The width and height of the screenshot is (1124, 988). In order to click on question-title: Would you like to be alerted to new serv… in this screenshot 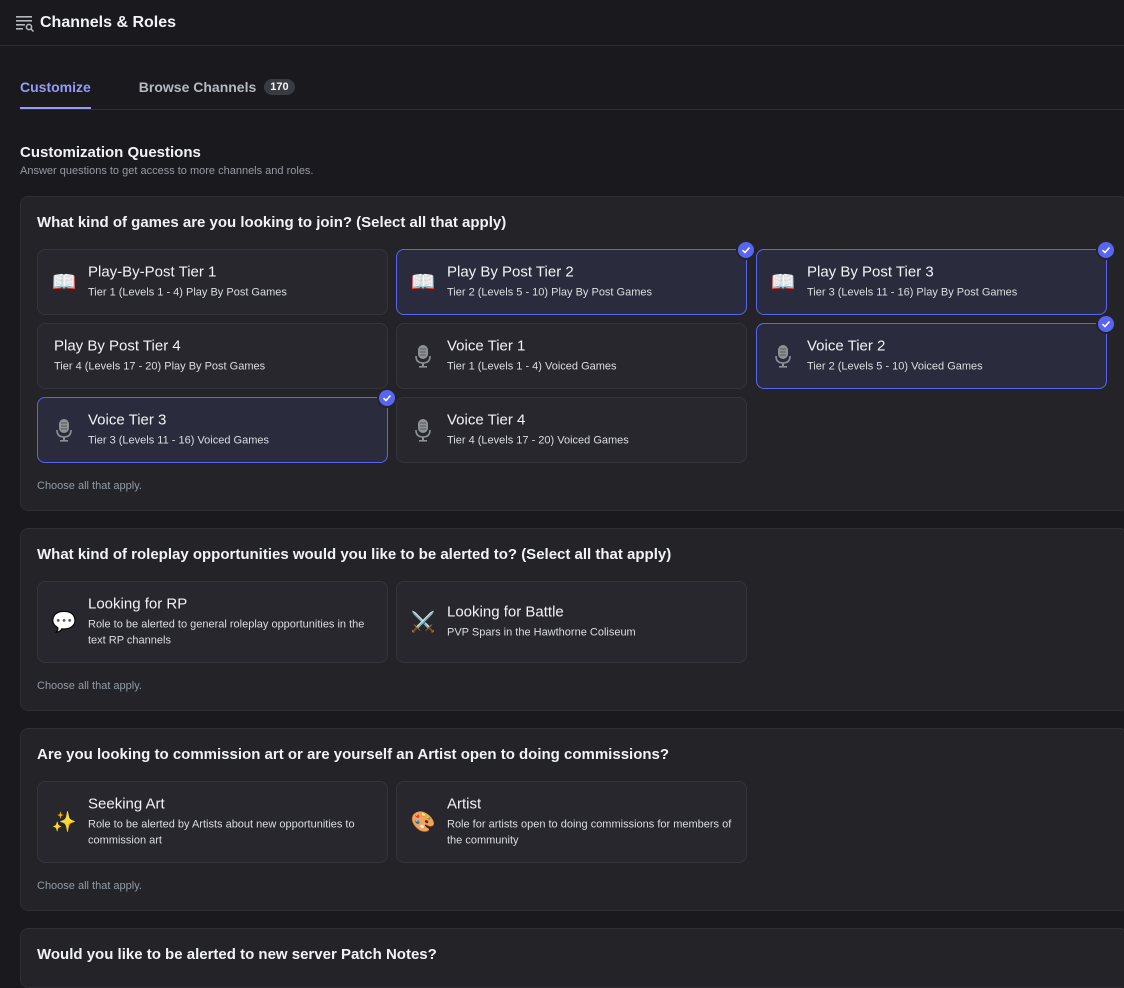, I will do `click(237, 954)`.